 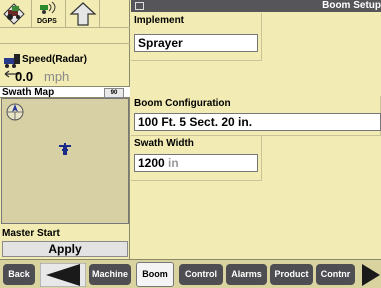 What do you see at coordinates (164, 143) in the screenshot?
I see `swath-width-label: Swath Width` at bounding box center [164, 143].